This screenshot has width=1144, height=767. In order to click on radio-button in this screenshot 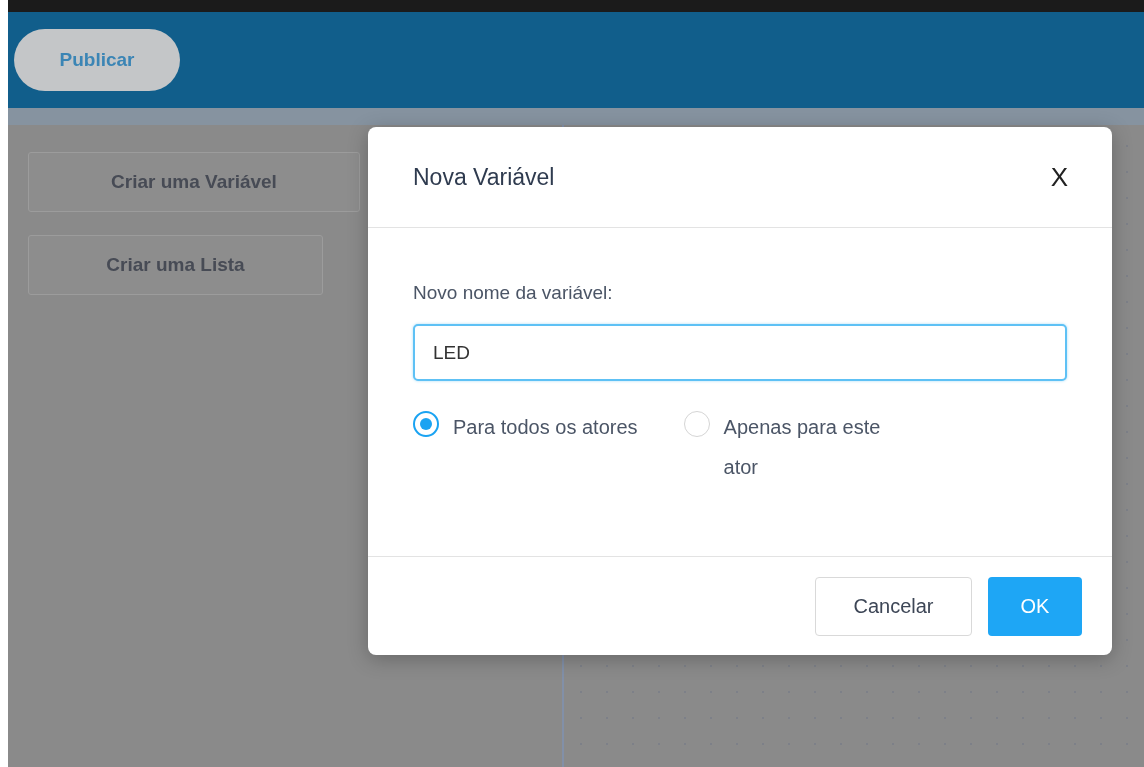, I will do `click(426, 424)`.